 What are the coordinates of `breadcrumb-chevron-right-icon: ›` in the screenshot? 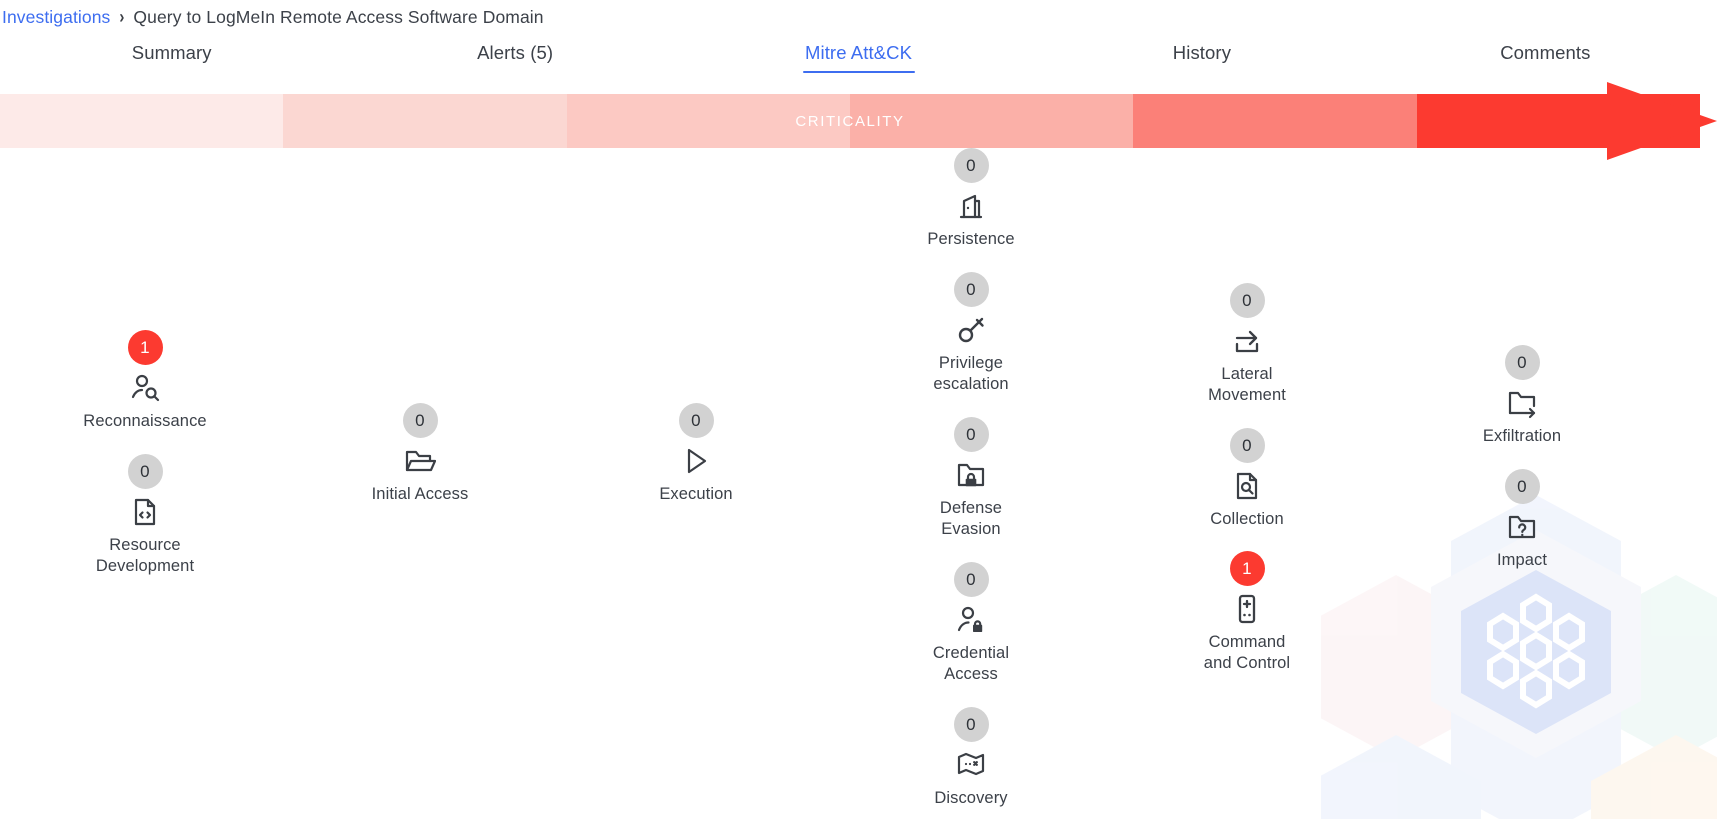 It's located at (122, 17).